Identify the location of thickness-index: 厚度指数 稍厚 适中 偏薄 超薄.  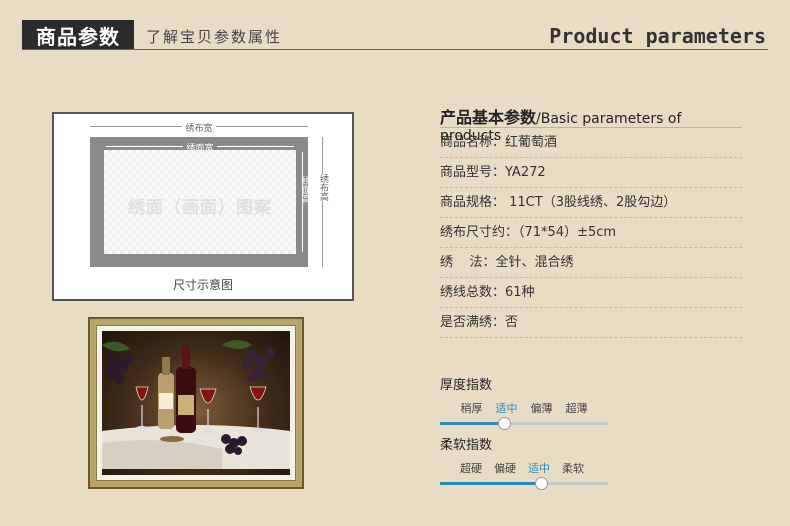
(525, 402).